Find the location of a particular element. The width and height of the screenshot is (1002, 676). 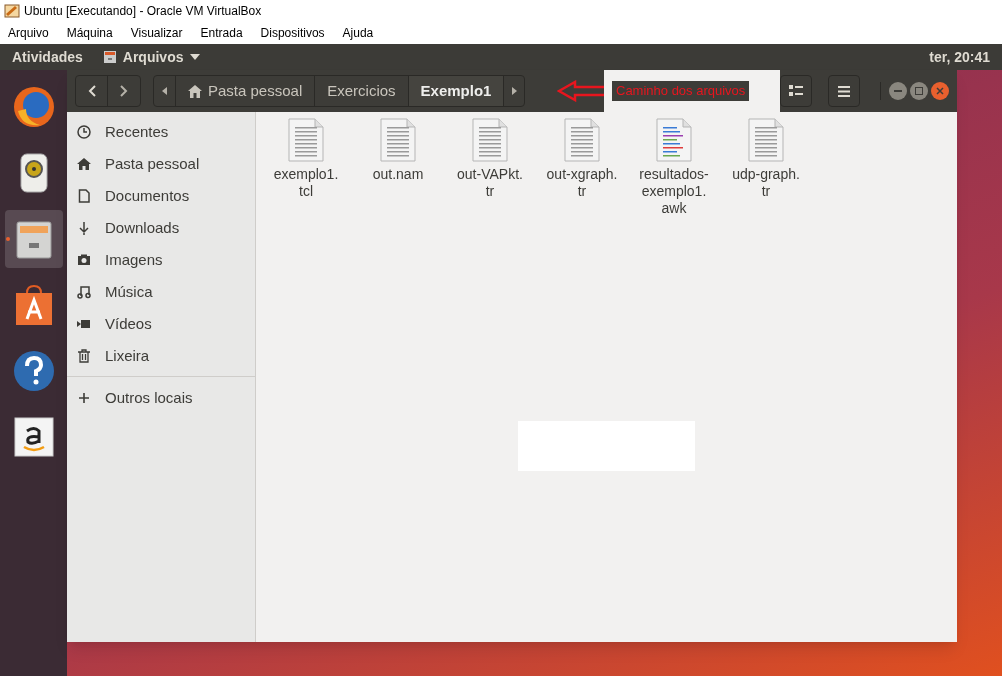

file-item: out-xgraph. tr is located at coordinates (582, 159).